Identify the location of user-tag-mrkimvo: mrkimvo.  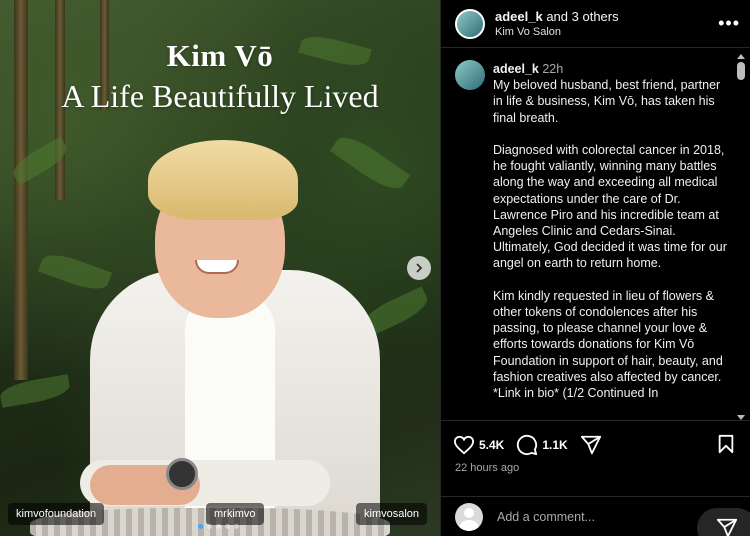
(235, 514).